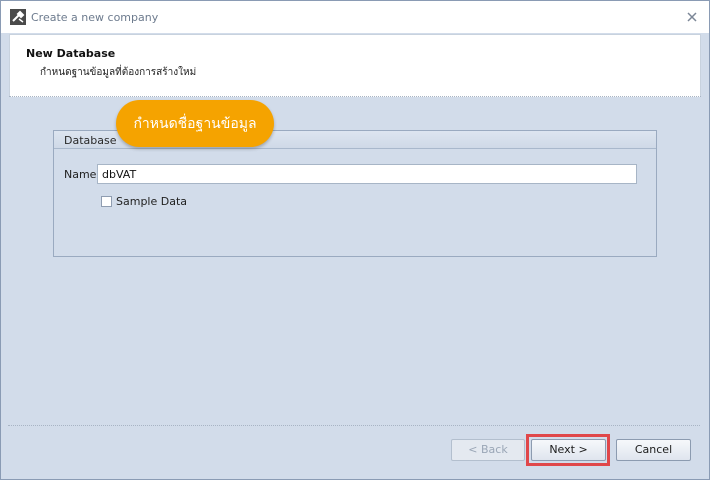 Image resolution: width=710 pixels, height=480 pixels. What do you see at coordinates (568, 450) in the screenshot?
I see `next-button-highlight` at bounding box center [568, 450].